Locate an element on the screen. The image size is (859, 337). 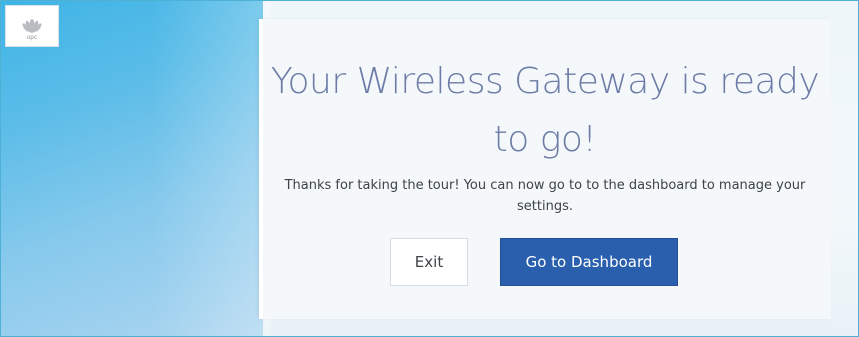
go-to-dashboard-button: Go to Dashboard is located at coordinates (589, 262).